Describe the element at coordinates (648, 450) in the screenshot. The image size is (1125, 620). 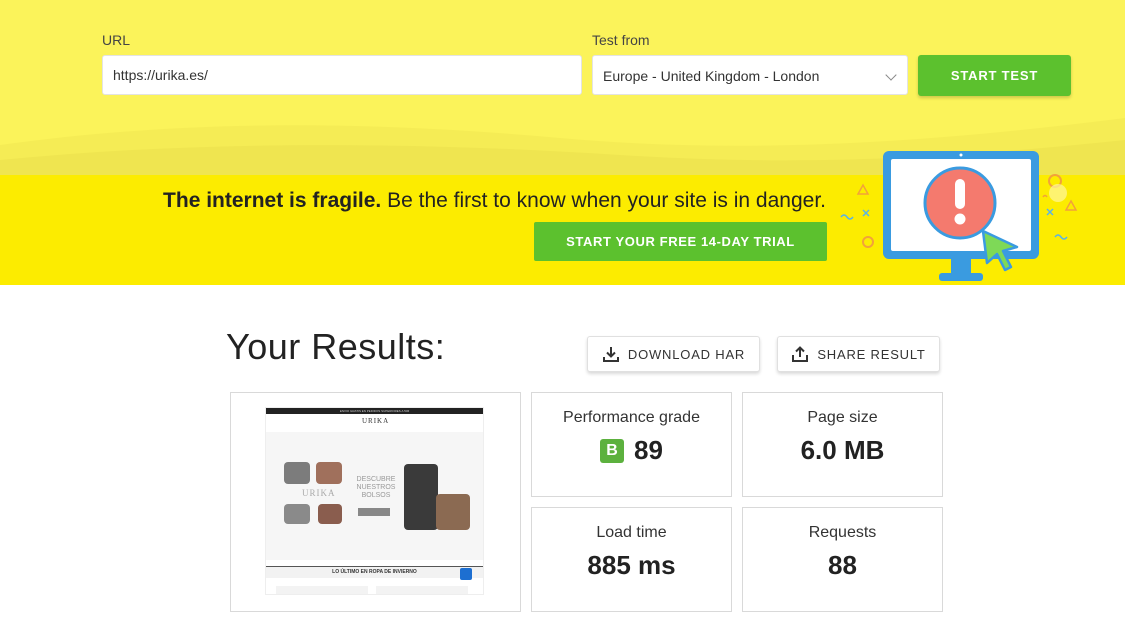
I see `performance-grade-value: 89` at that location.